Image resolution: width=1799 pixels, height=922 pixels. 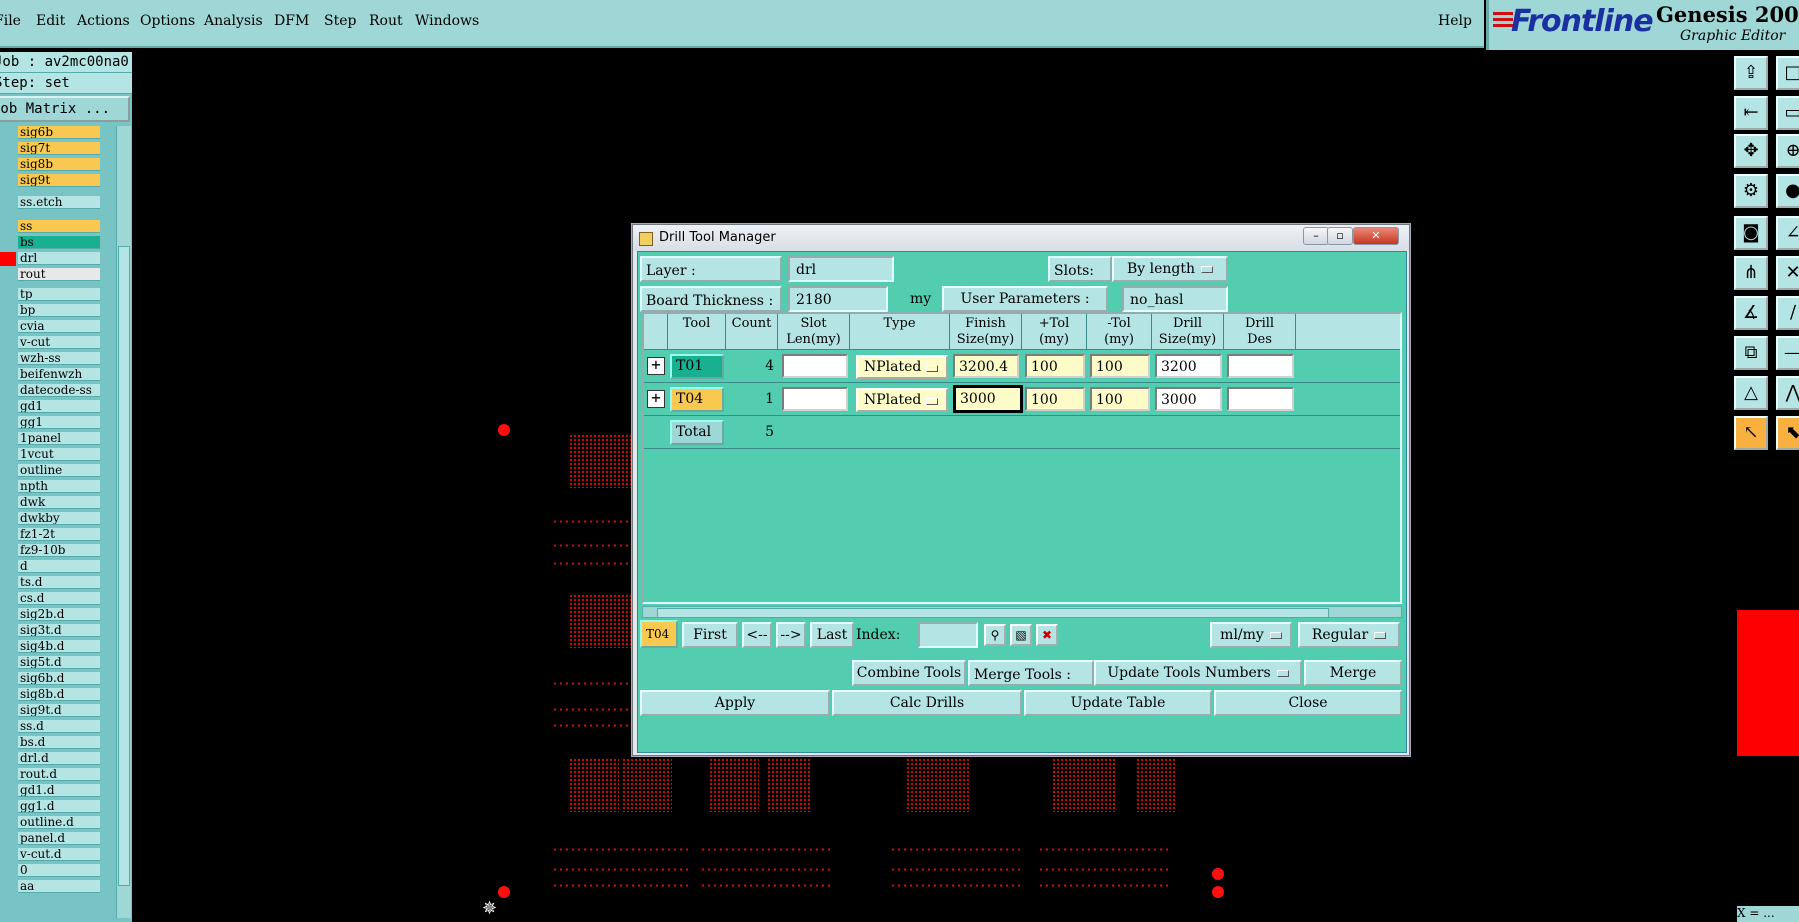 What do you see at coordinates (1251, 635) in the screenshot?
I see `units-dropdown: ml/my` at bounding box center [1251, 635].